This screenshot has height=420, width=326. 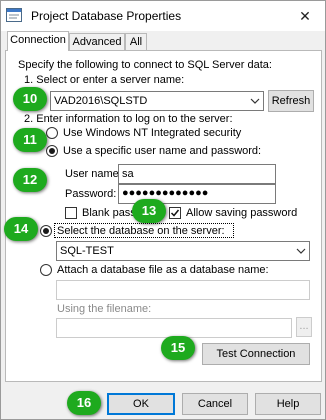 What do you see at coordinates (52, 151) in the screenshot?
I see `sql-auth-radio` at bounding box center [52, 151].